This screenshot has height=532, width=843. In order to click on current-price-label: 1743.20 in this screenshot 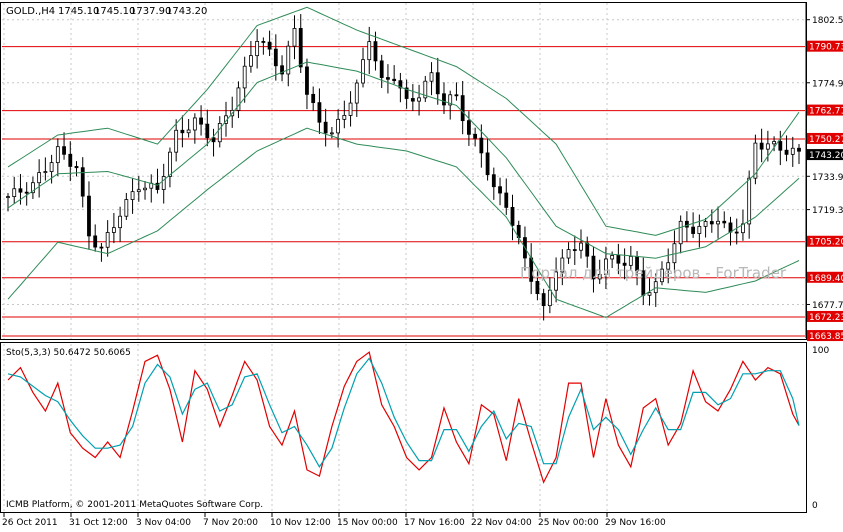, I will do `click(826, 156)`.